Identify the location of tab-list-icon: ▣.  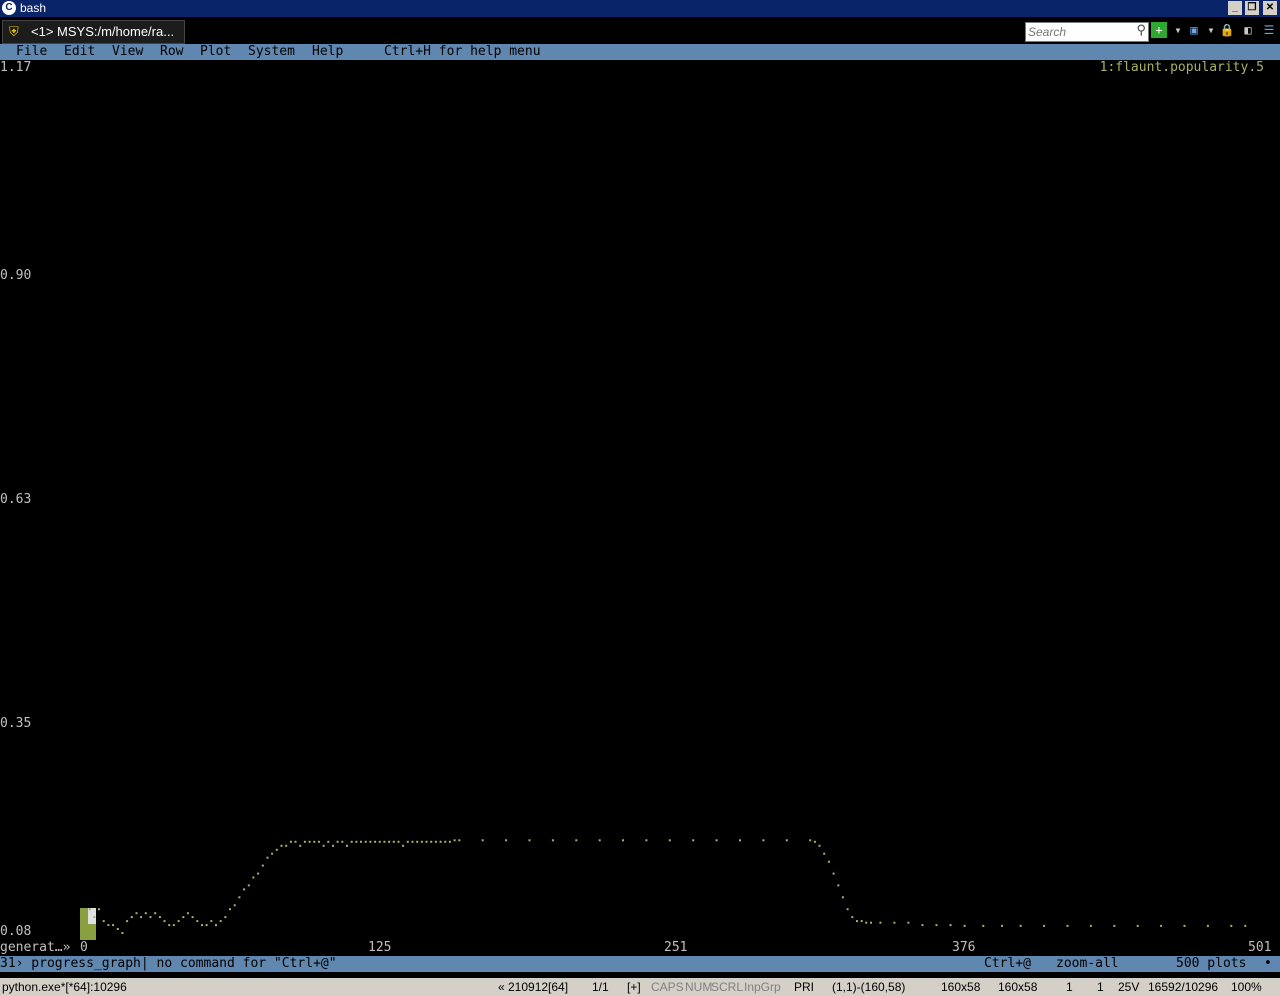
(1194, 30).